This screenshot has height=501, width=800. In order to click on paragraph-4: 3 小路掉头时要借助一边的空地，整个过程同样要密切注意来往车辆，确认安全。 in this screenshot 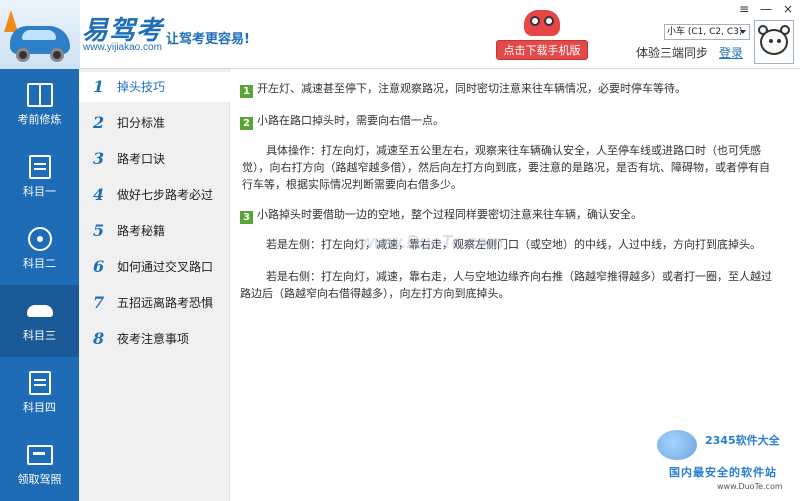, I will do `click(510, 215)`.